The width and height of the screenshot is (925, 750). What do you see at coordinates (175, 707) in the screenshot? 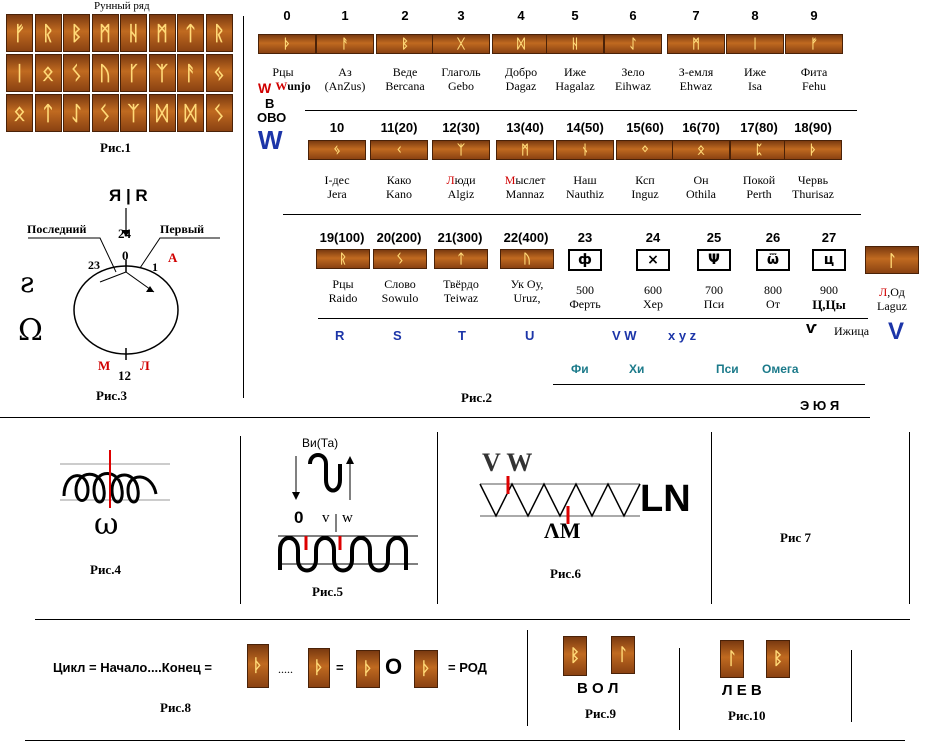
I see `fig8-caption: Рис.8` at bounding box center [175, 707].